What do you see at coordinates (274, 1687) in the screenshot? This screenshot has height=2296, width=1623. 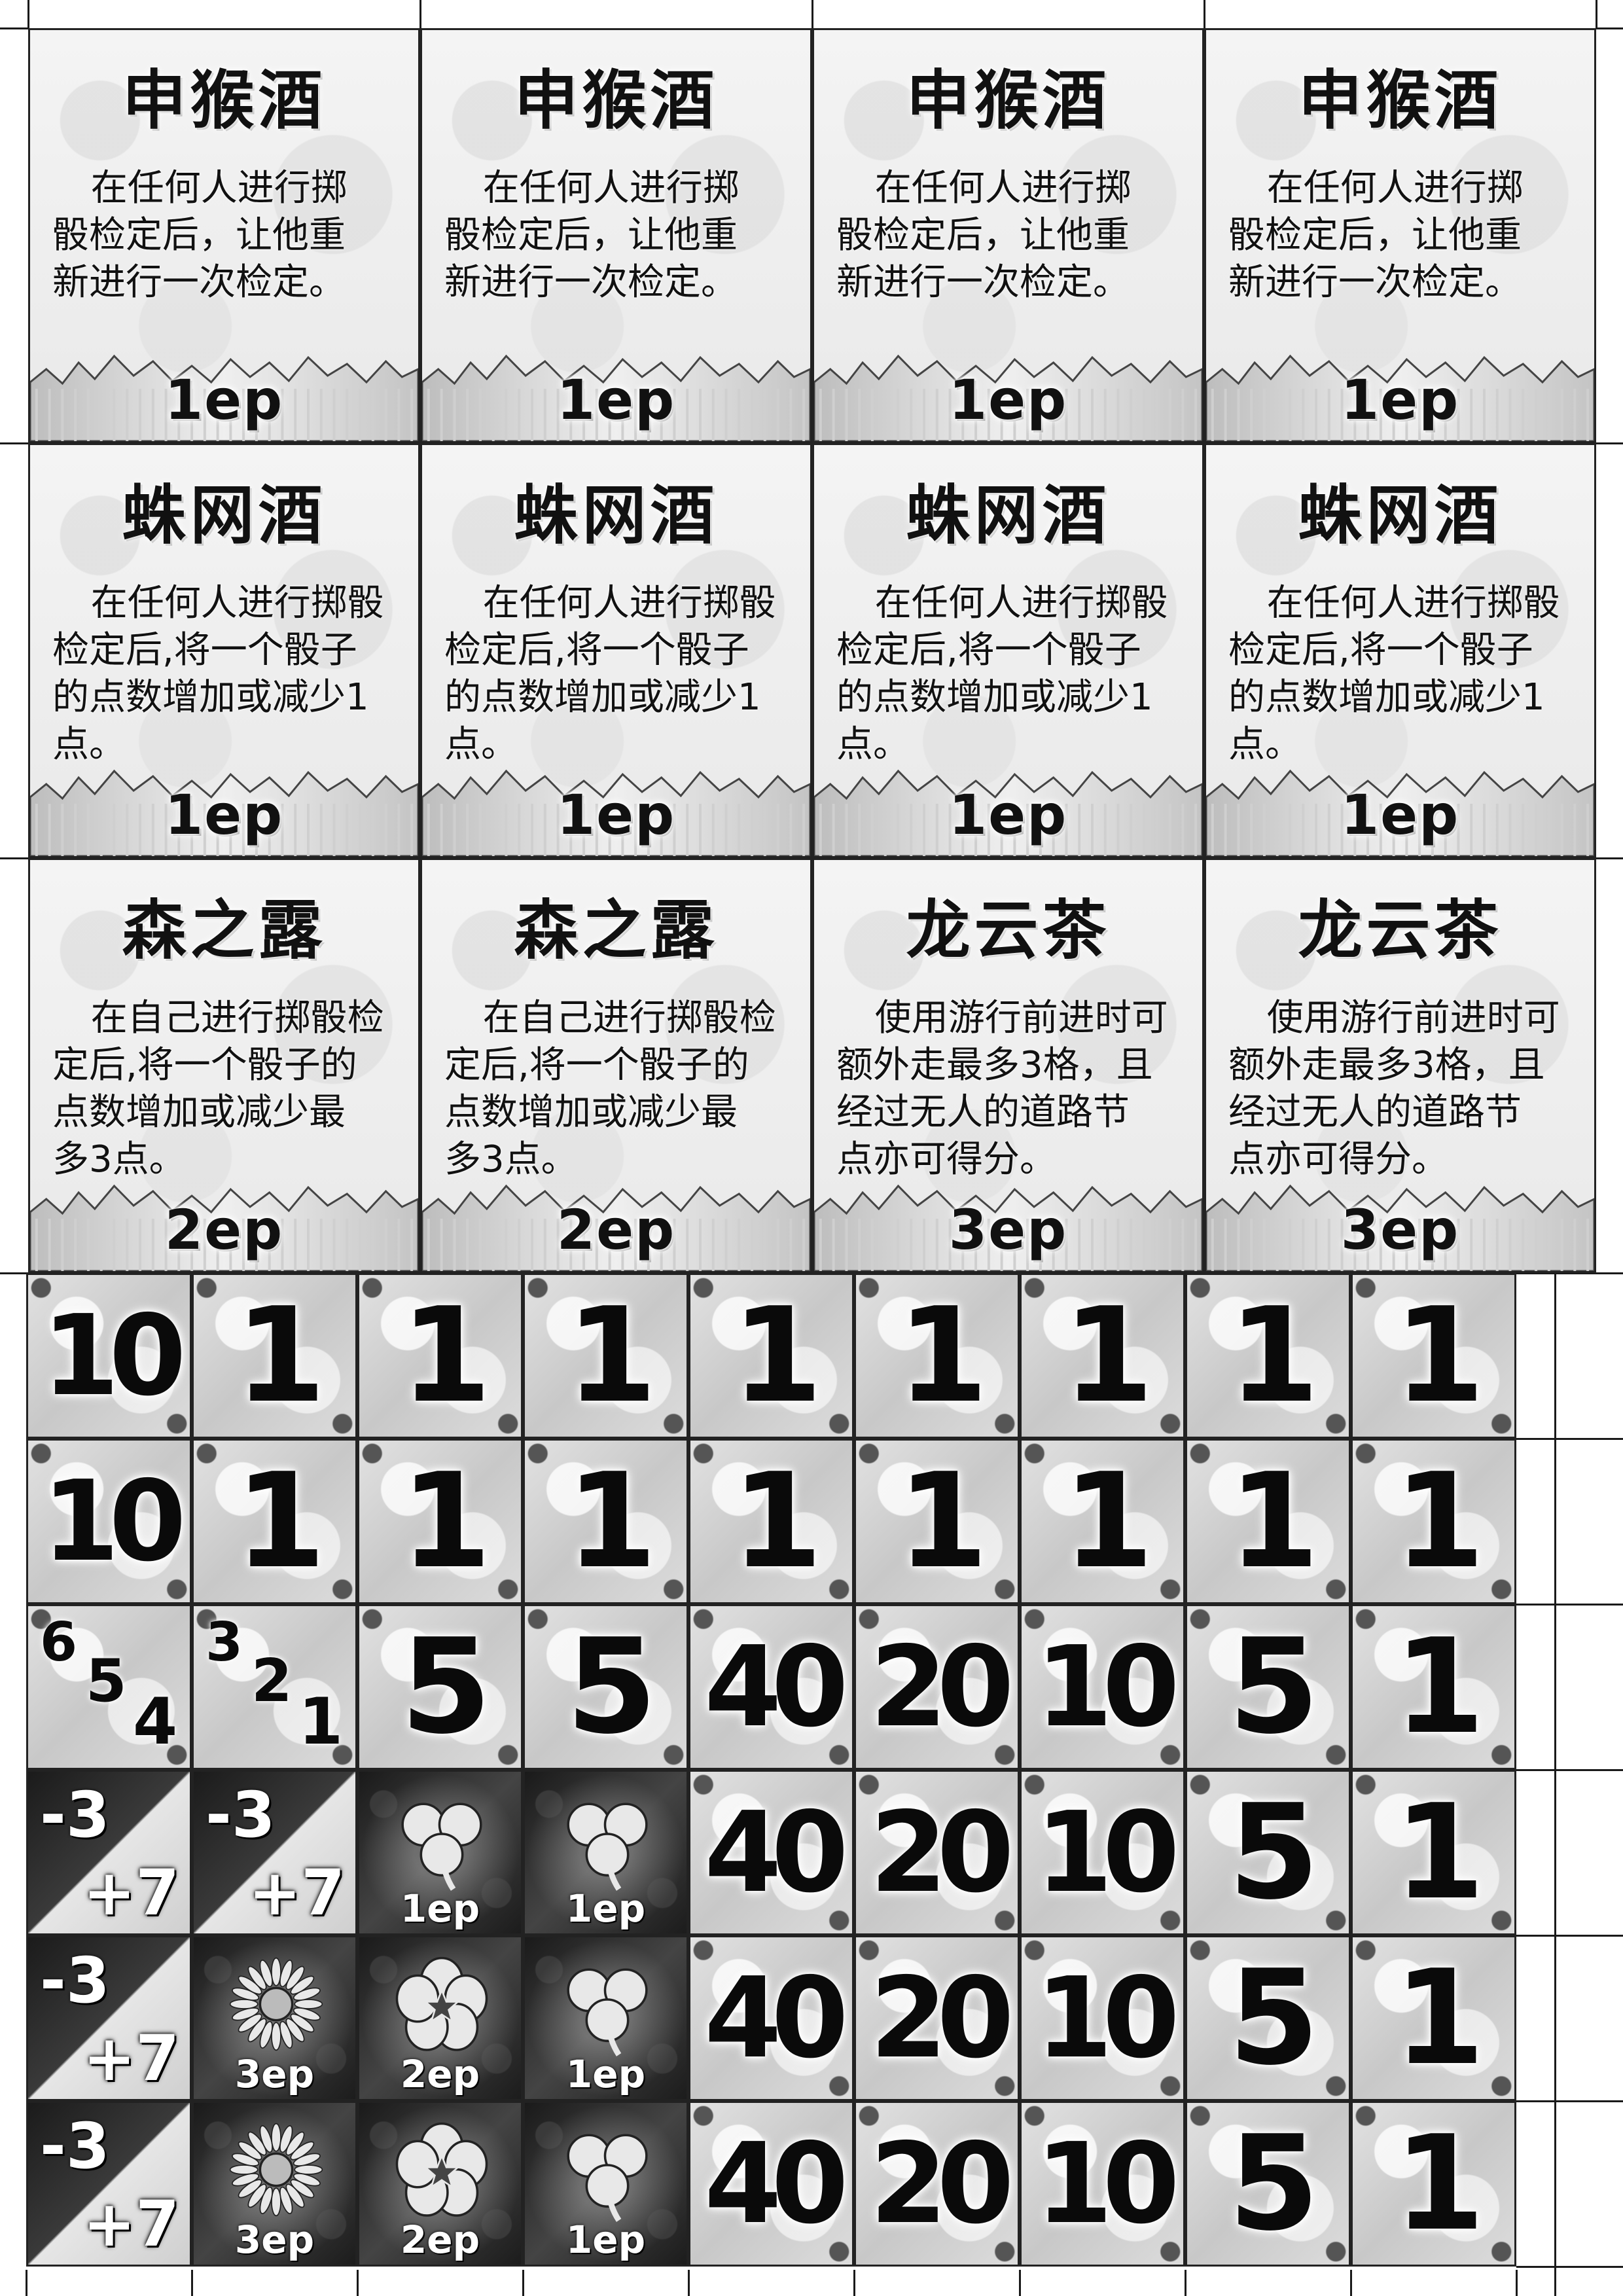 I see `token-tile: 321` at bounding box center [274, 1687].